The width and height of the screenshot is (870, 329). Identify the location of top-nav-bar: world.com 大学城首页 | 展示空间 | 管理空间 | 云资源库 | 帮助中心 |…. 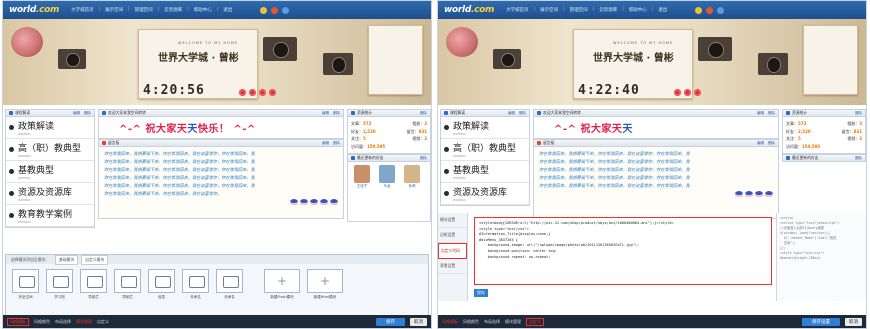
(652, 10).